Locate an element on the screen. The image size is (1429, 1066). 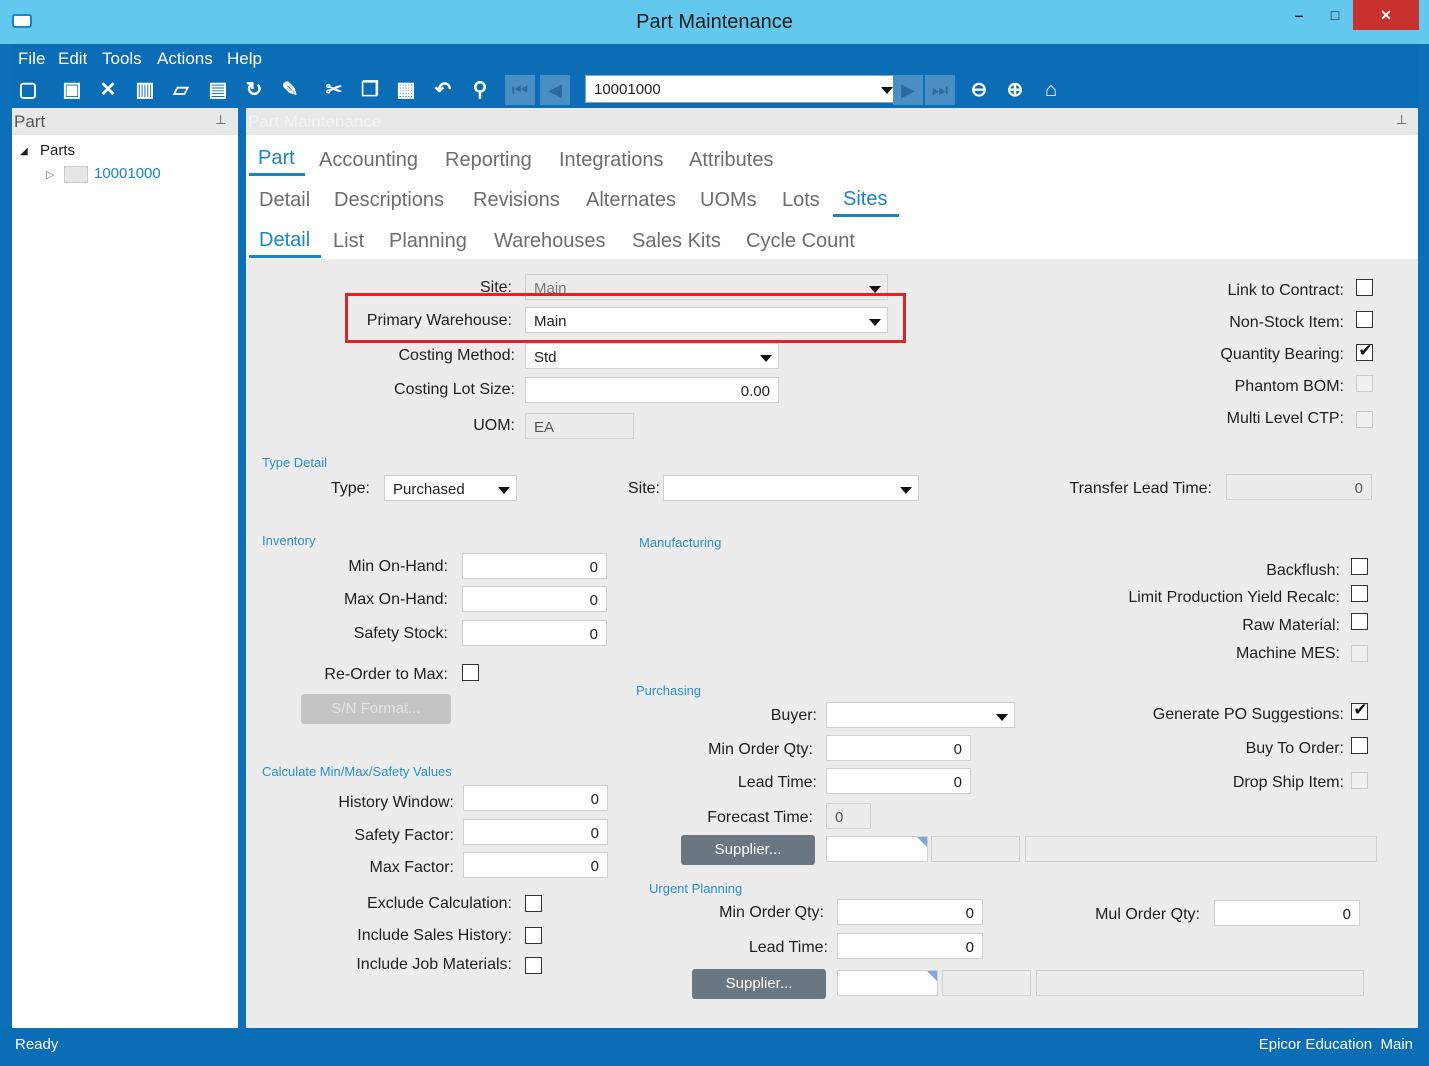
buyer-dropdown is located at coordinates (920, 715).